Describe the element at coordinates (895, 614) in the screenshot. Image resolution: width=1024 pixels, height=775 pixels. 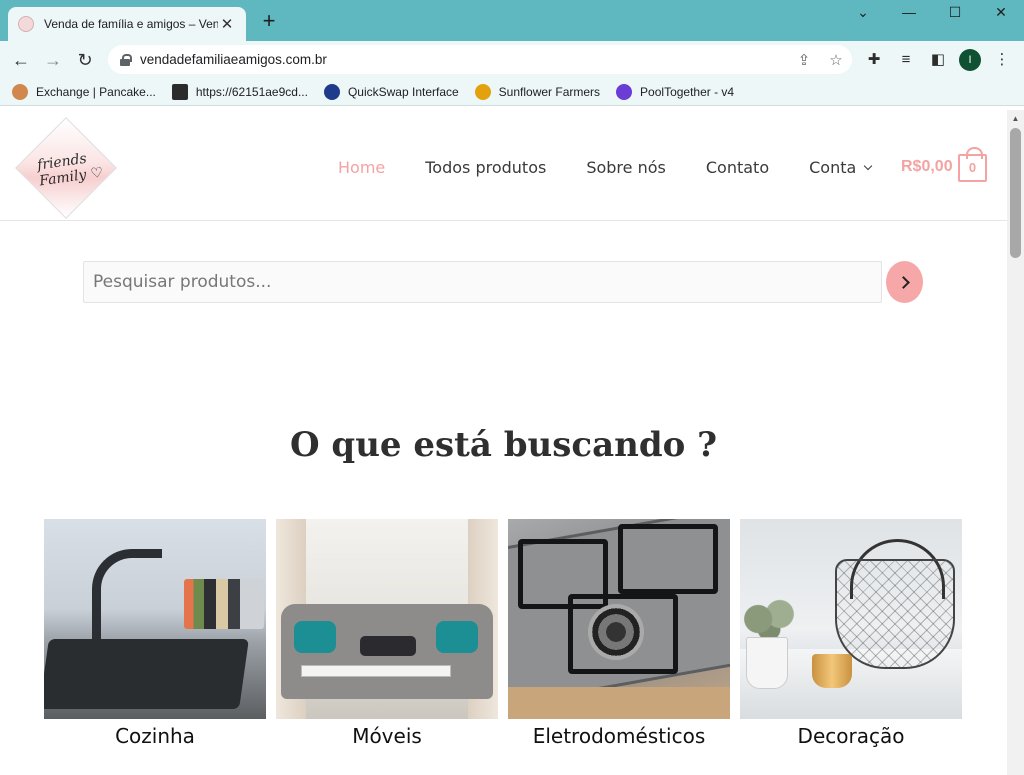
I see `wire-basket-shape` at that location.